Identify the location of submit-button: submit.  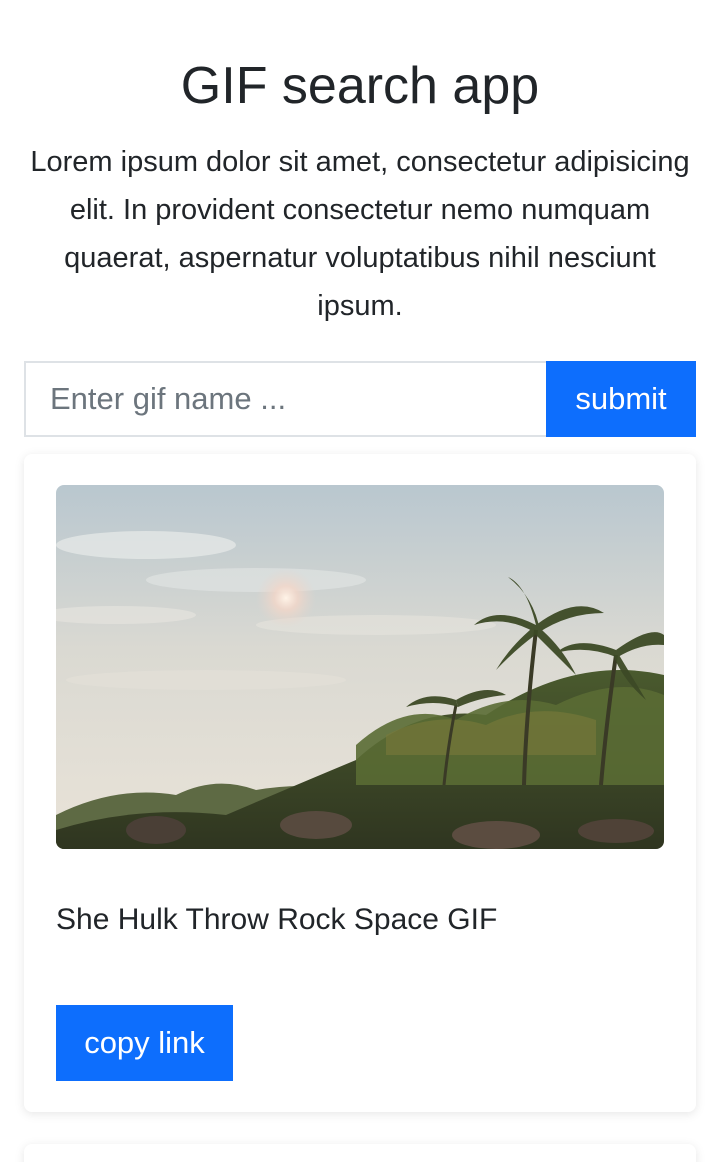
(621, 399).